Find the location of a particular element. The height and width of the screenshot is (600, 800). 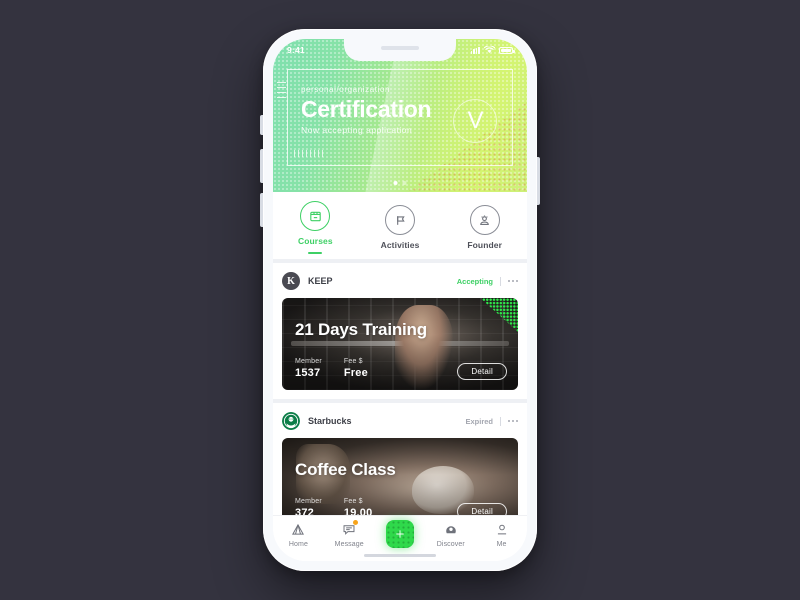

hero-banner: 9:41 personal/organization Certification is located at coordinates (400, 115).